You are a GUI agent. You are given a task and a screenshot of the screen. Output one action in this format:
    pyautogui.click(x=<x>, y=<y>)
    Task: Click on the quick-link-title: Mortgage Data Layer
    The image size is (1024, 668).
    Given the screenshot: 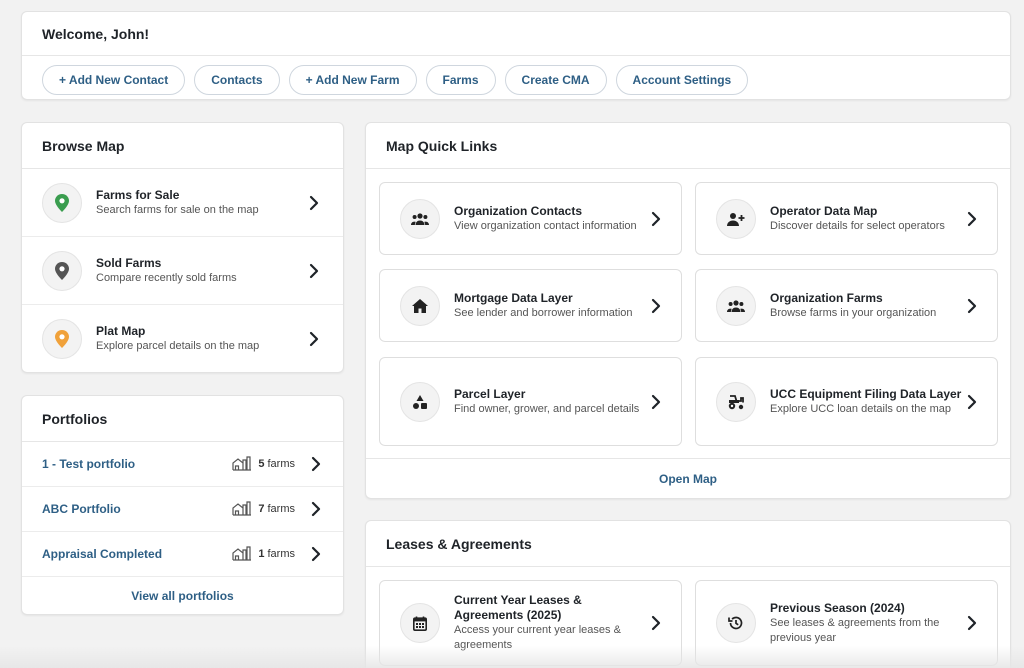 What is the action you would take?
    pyautogui.click(x=513, y=297)
    